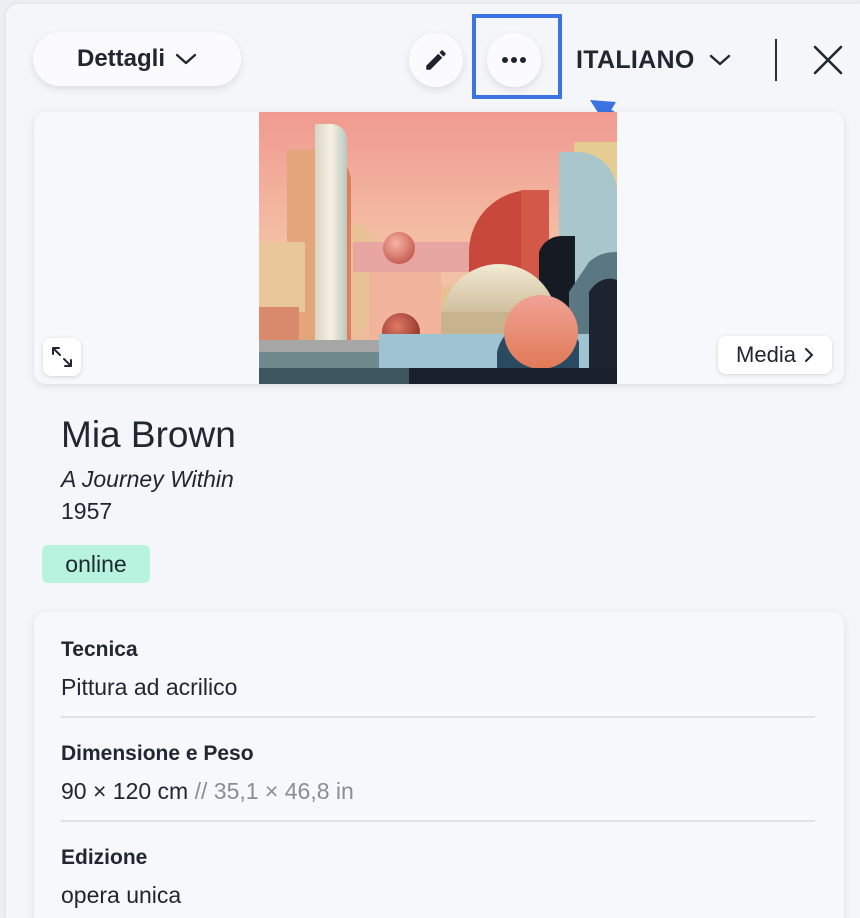  What do you see at coordinates (148, 434) in the screenshot?
I see `artist-name: Mia Brown` at bounding box center [148, 434].